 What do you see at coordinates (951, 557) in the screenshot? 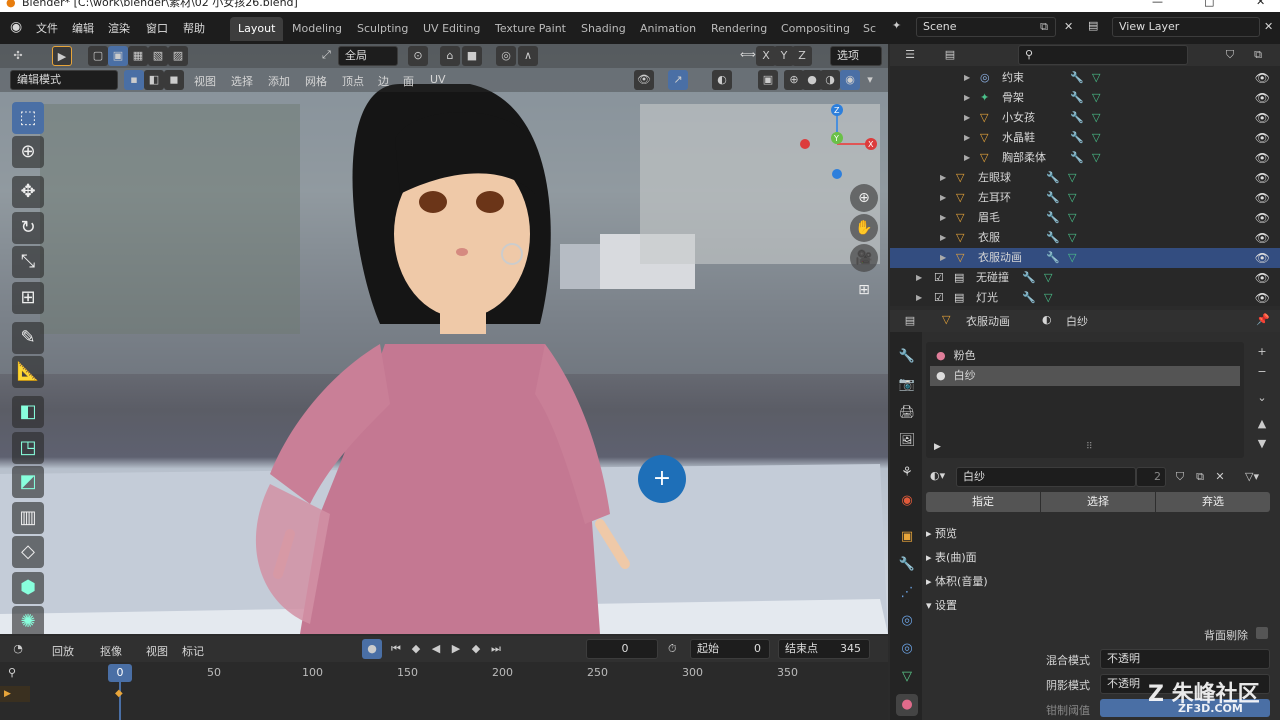
I see `section-surface: ▸ 表(曲)面` at bounding box center [951, 557].